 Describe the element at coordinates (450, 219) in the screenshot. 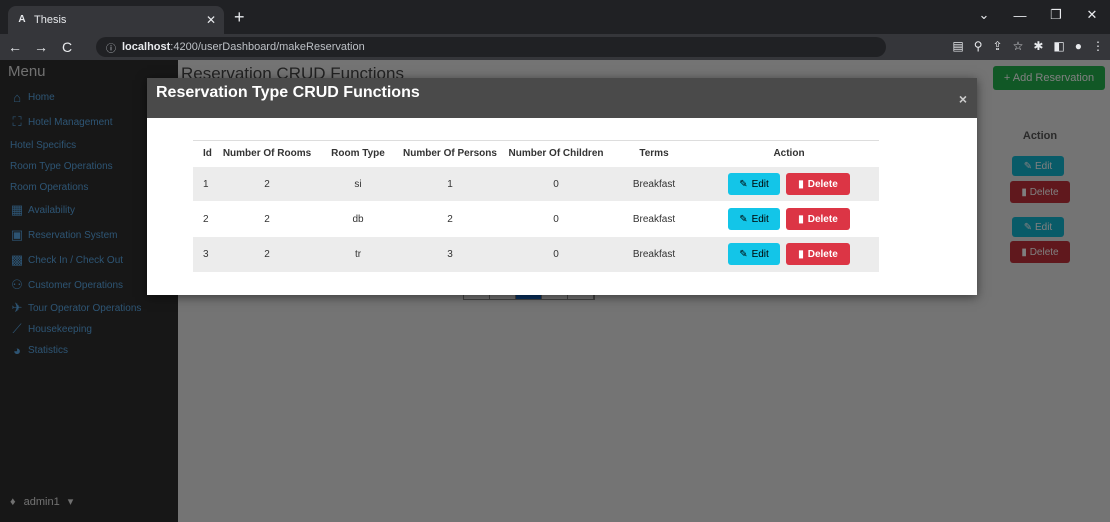

I see `cell-persons: 2` at that location.